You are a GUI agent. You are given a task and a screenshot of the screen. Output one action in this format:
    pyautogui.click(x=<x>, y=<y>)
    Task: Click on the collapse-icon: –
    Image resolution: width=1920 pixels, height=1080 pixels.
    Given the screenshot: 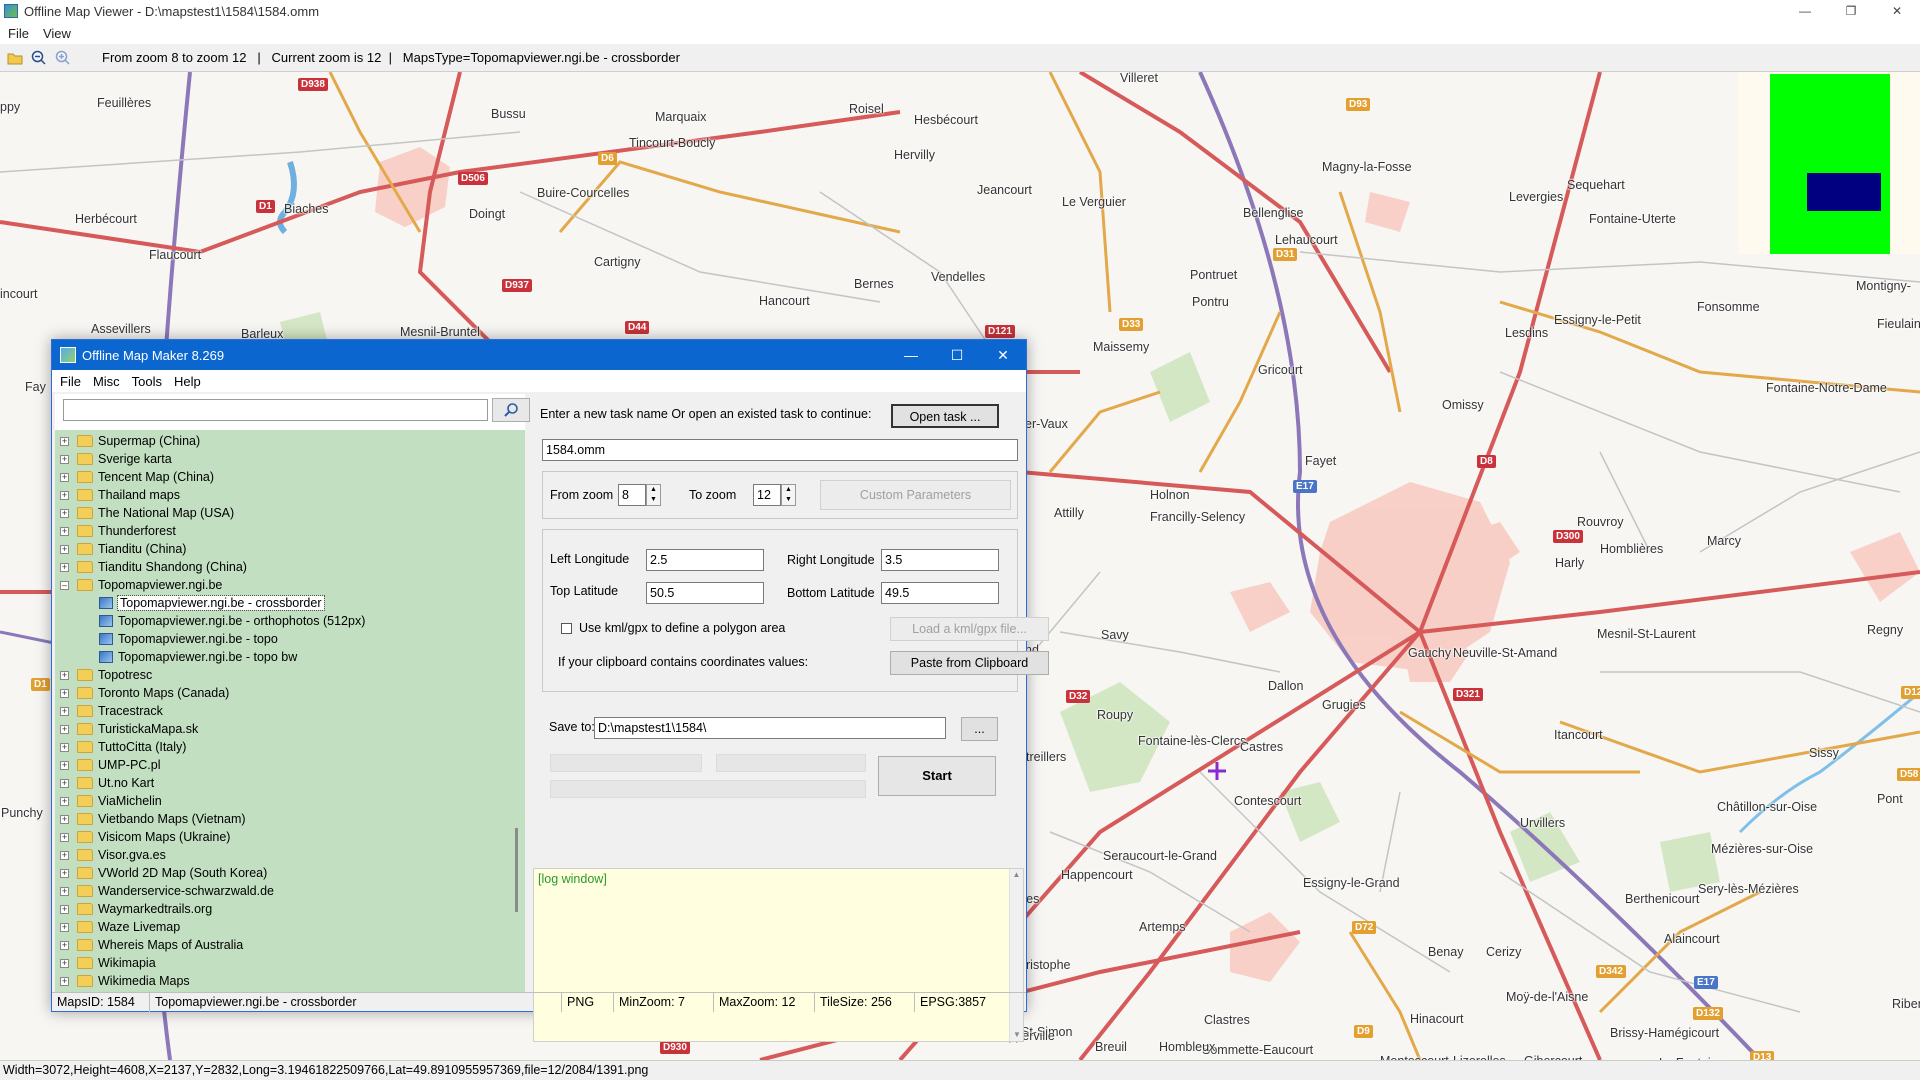 What is the action you would take?
    pyautogui.click(x=64, y=585)
    